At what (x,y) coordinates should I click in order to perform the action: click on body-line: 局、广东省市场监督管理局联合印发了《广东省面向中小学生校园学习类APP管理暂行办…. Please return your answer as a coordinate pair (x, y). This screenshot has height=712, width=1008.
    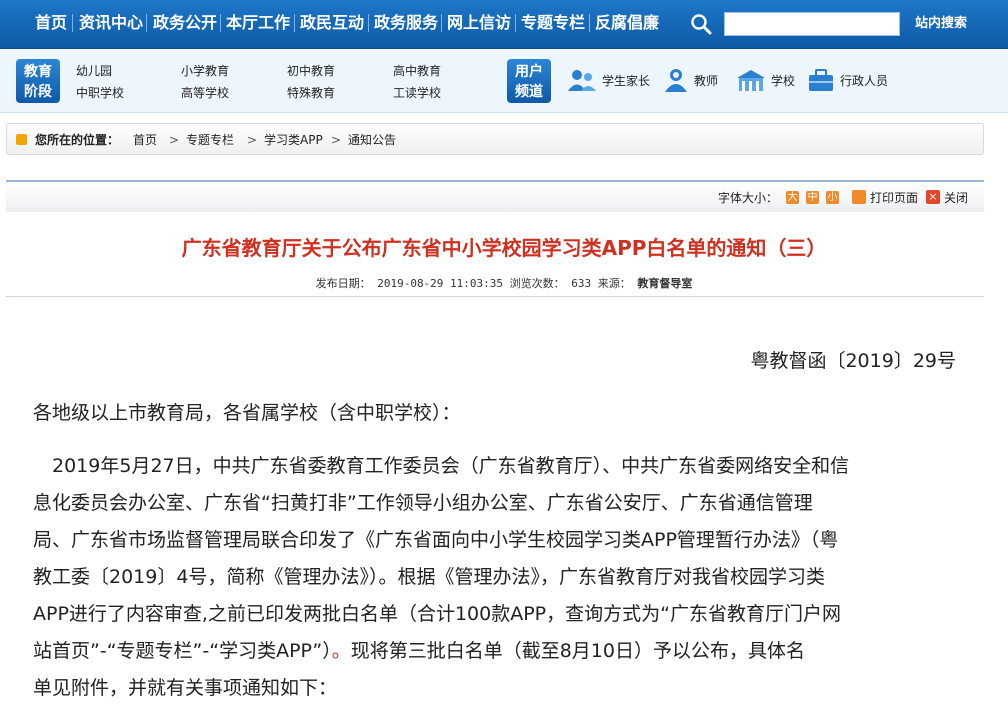
    Looking at the image, I should click on (436, 540).